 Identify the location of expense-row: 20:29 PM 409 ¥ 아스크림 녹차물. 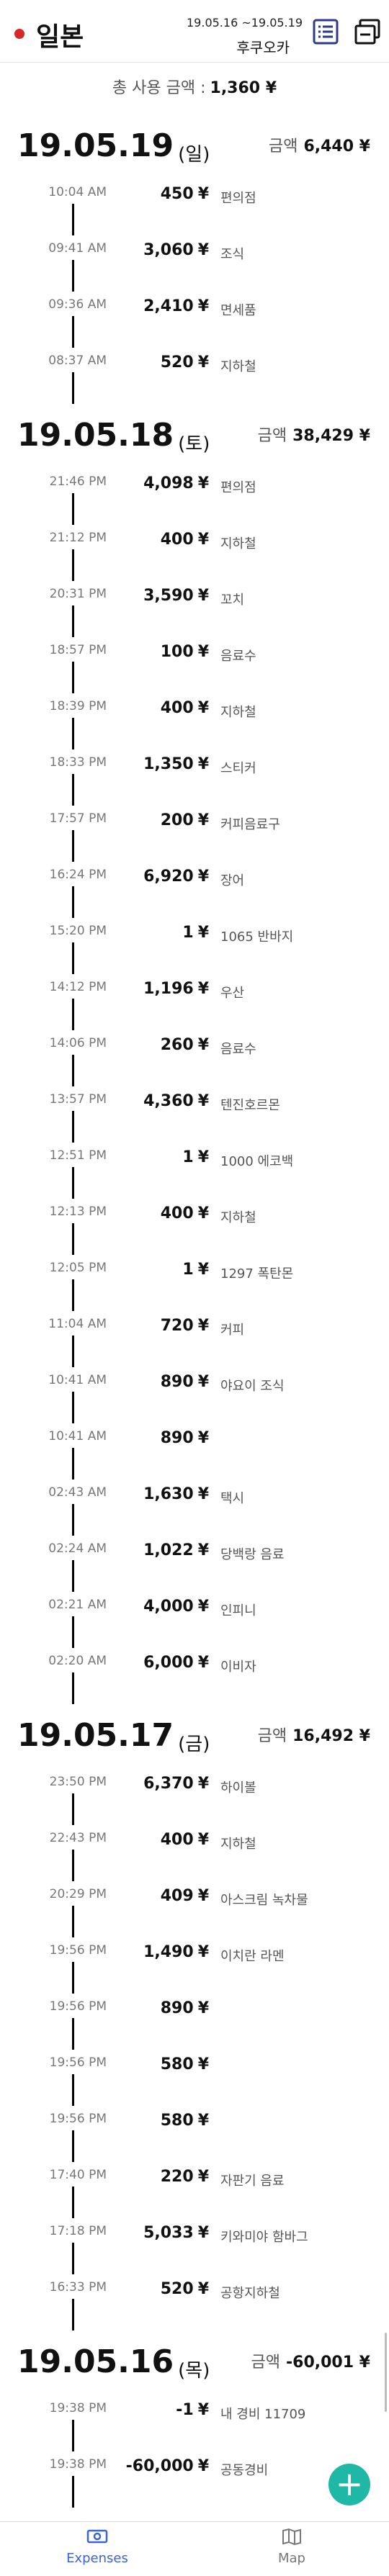
(194, 1909).